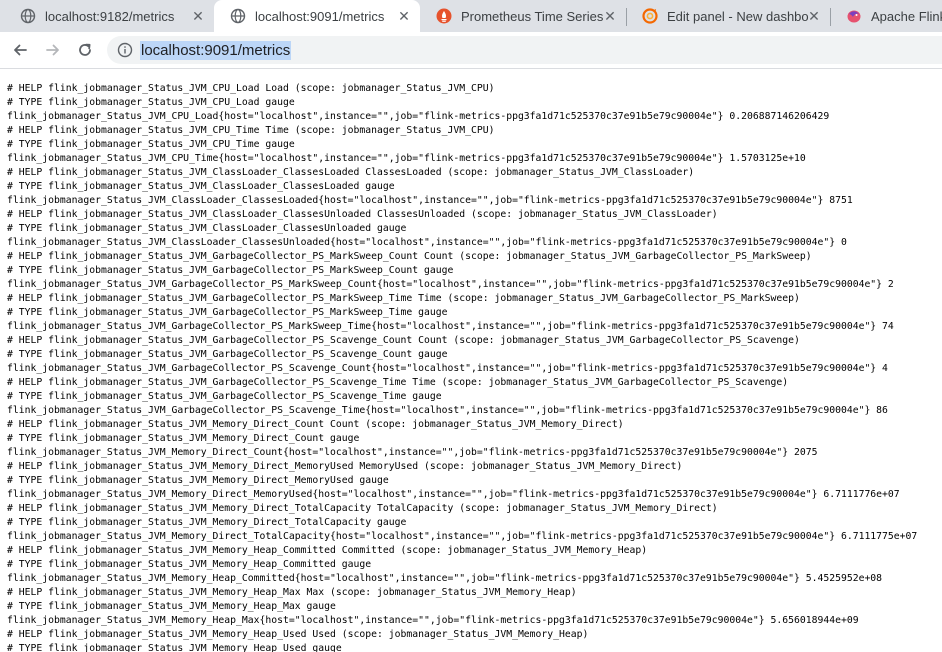 The width and height of the screenshot is (942, 652). I want to click on tab-title: localhost:9091/metrics, so click(320, 16).